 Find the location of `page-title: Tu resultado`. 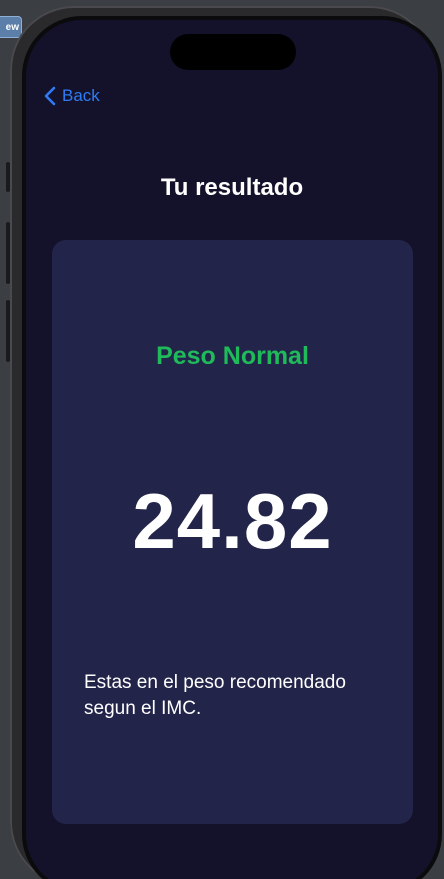

page-title: Tu resultado is located at coordinates (232, 187).